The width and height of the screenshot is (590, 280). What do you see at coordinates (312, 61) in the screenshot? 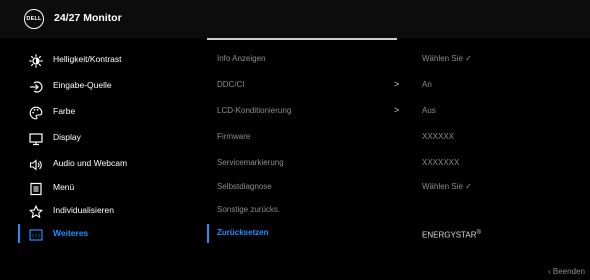
I see `submenu-item-display-info: Info Anzeigen` at bounding box center [312, 61].